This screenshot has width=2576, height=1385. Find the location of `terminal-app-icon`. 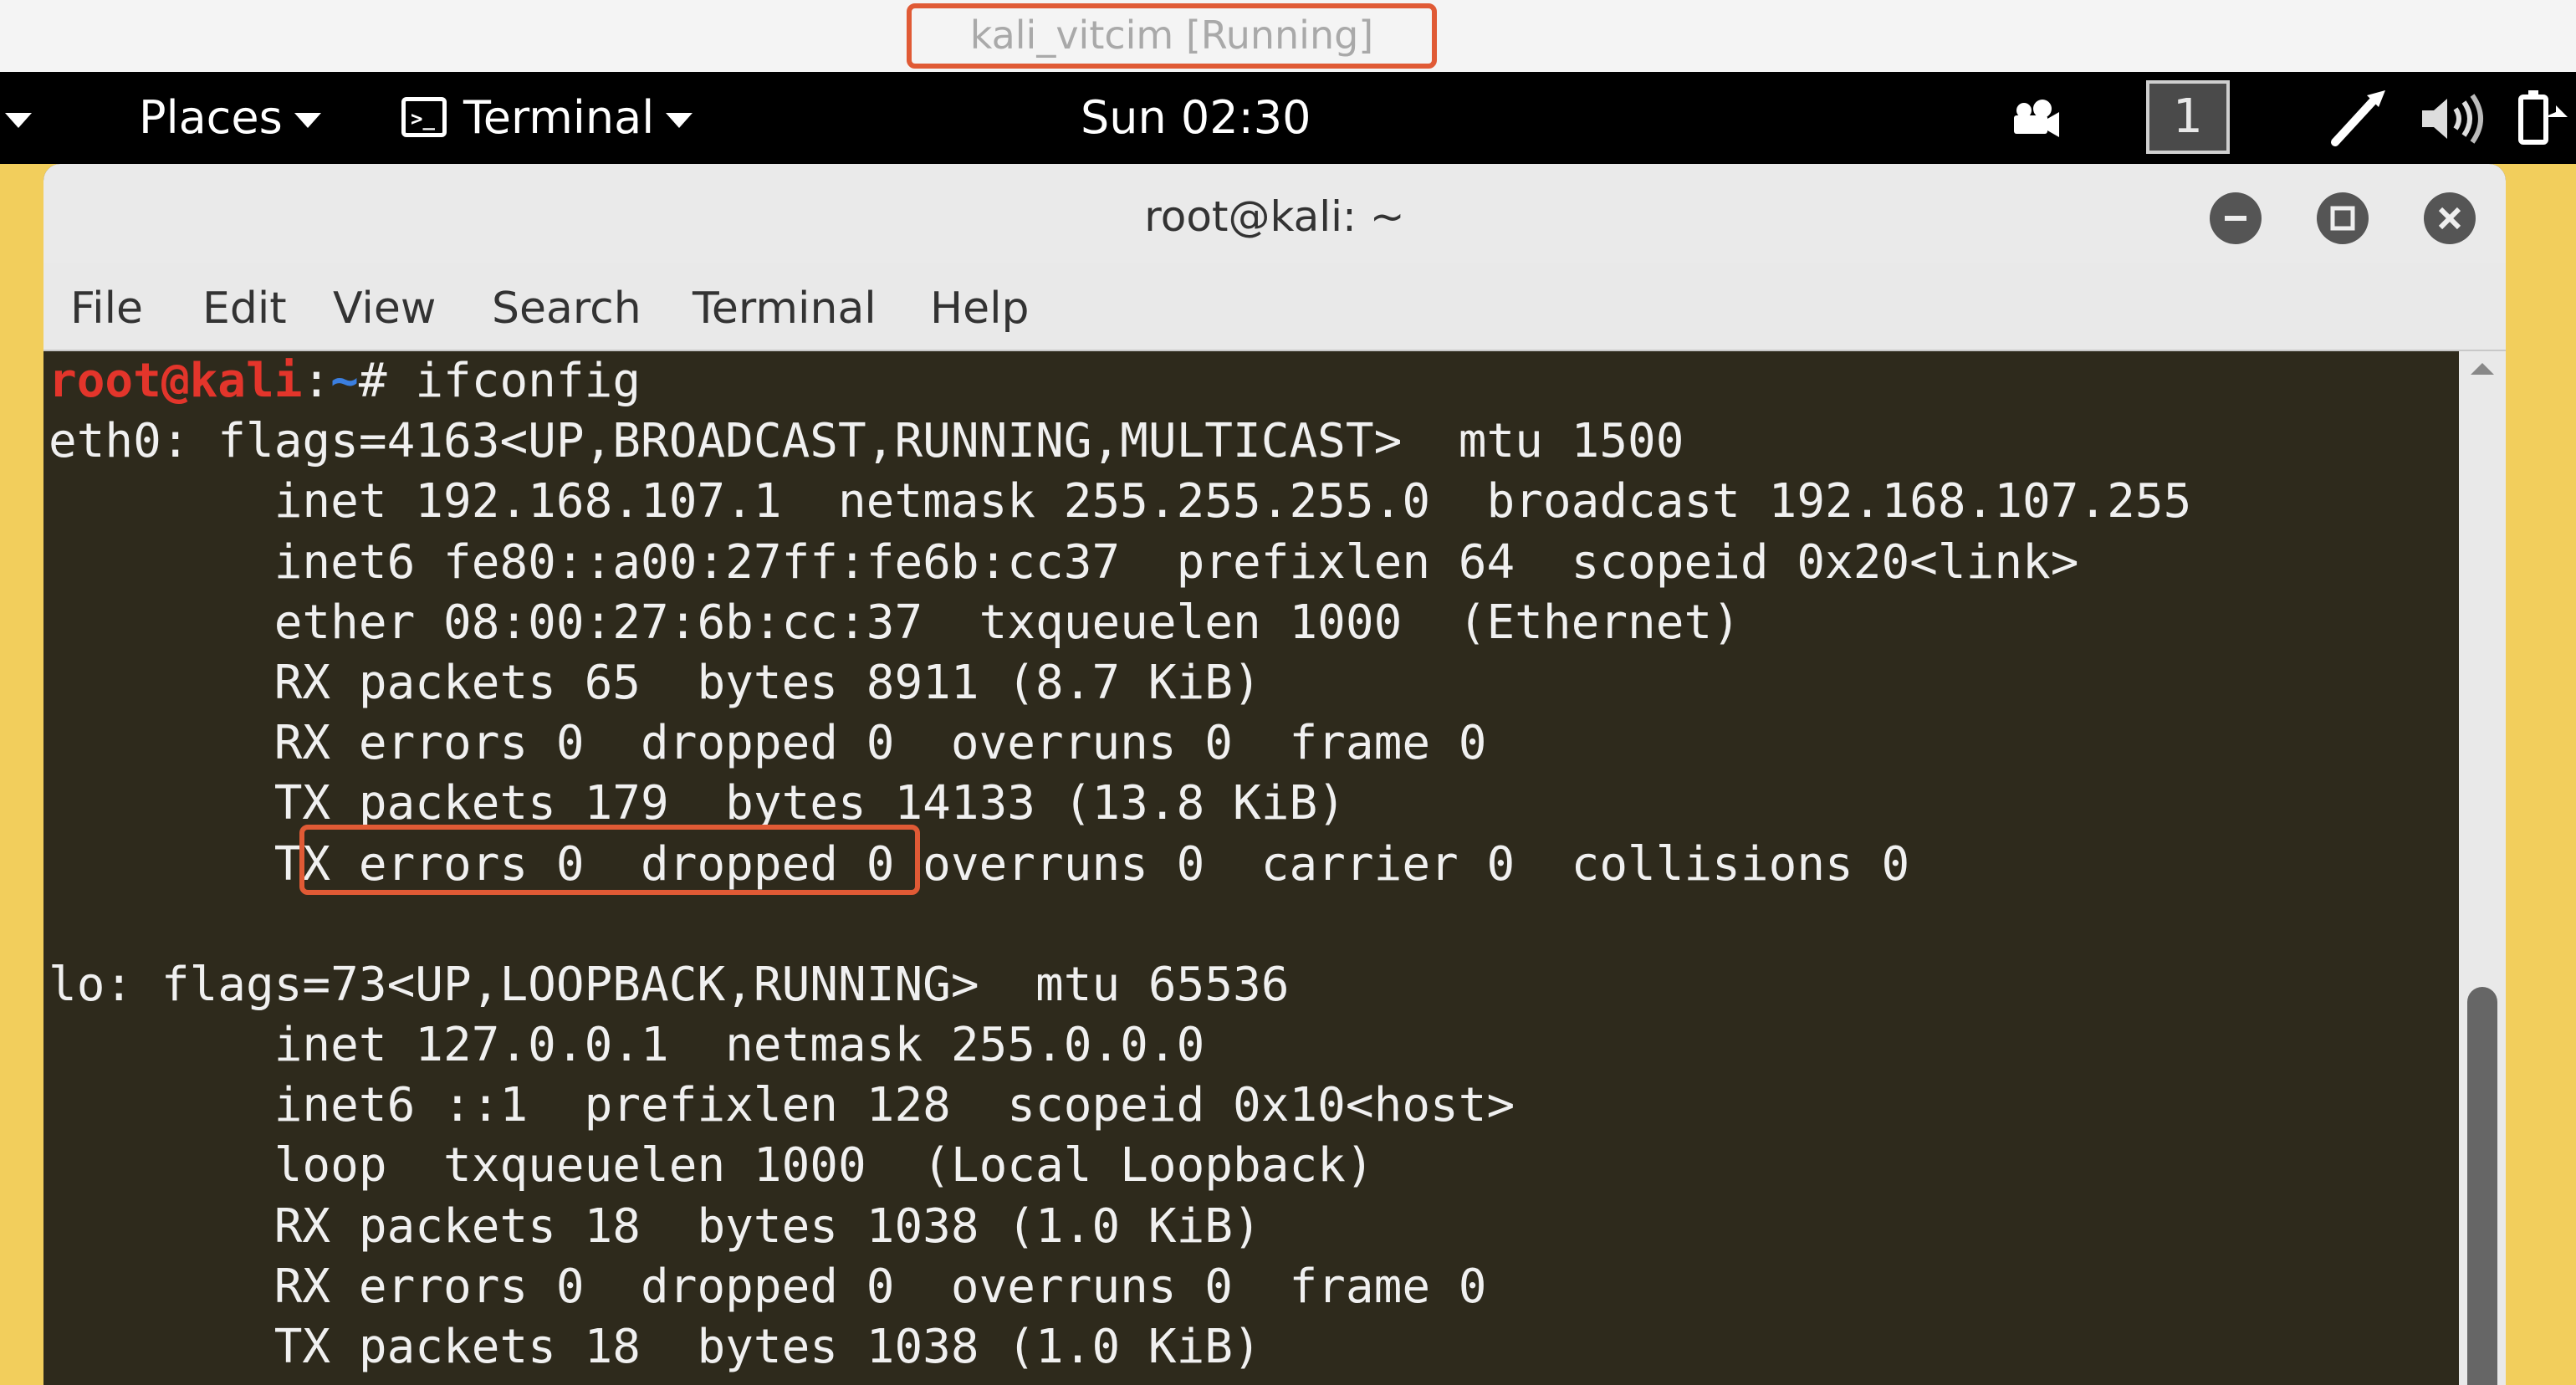

terminal-app-icon is located at coordinates (424, 119).